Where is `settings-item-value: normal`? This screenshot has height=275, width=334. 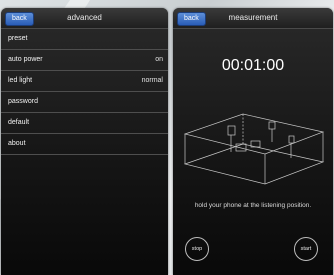
settings-item-value: normal is located at coordinates (152, 80).